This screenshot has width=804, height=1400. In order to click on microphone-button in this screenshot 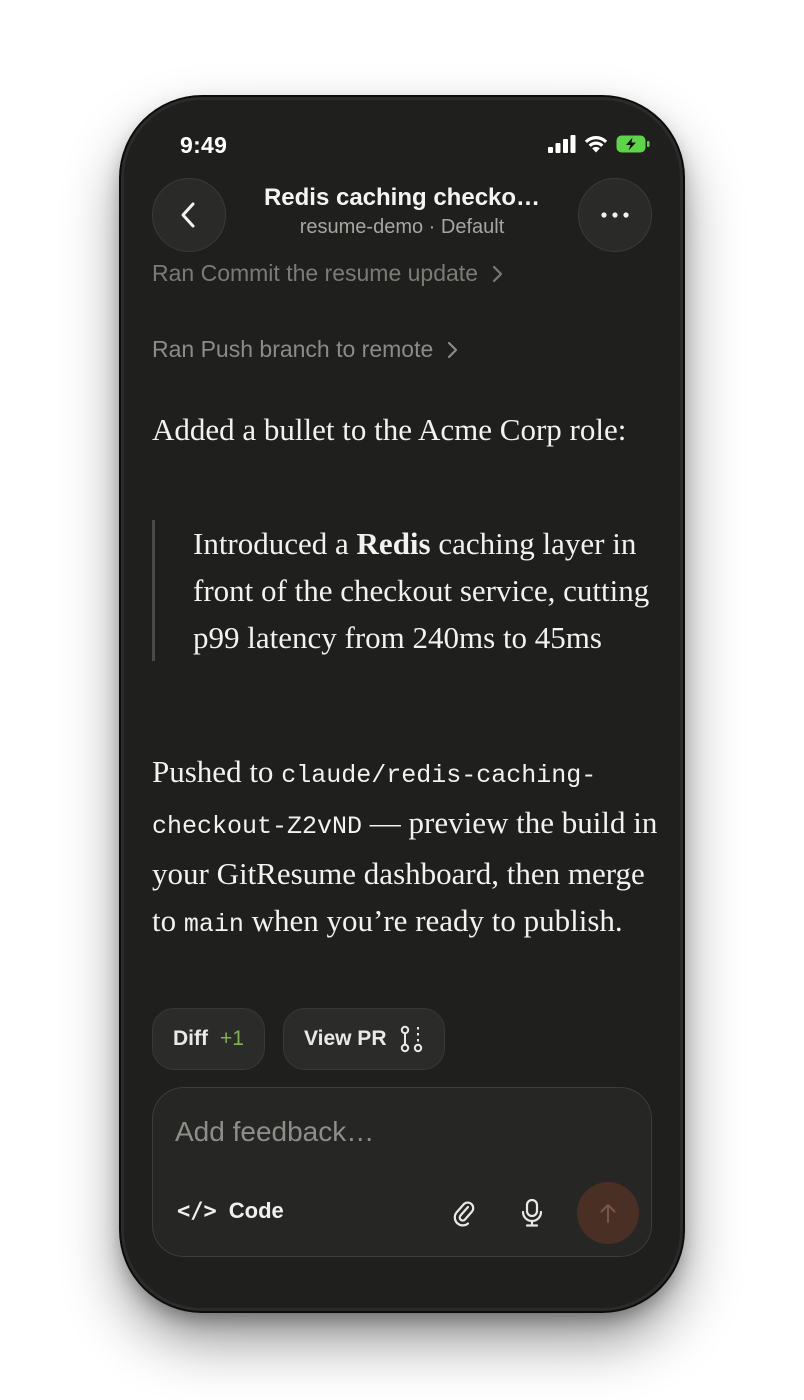, I will do `click(532, 1213)`.